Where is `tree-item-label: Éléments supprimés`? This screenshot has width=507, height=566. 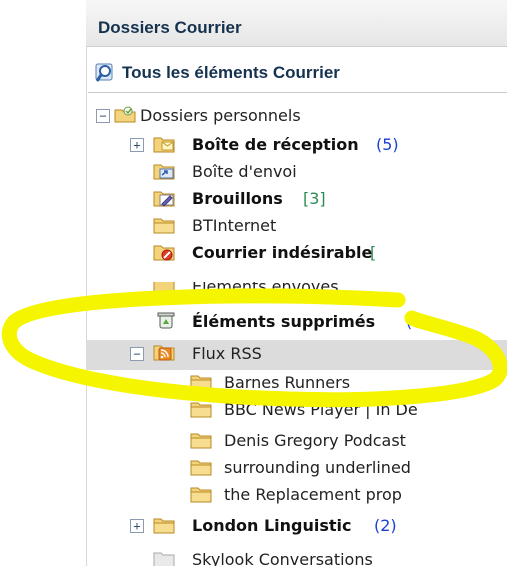
tree-item-label: Éléments supprimés is located at coordinates (284, 321).